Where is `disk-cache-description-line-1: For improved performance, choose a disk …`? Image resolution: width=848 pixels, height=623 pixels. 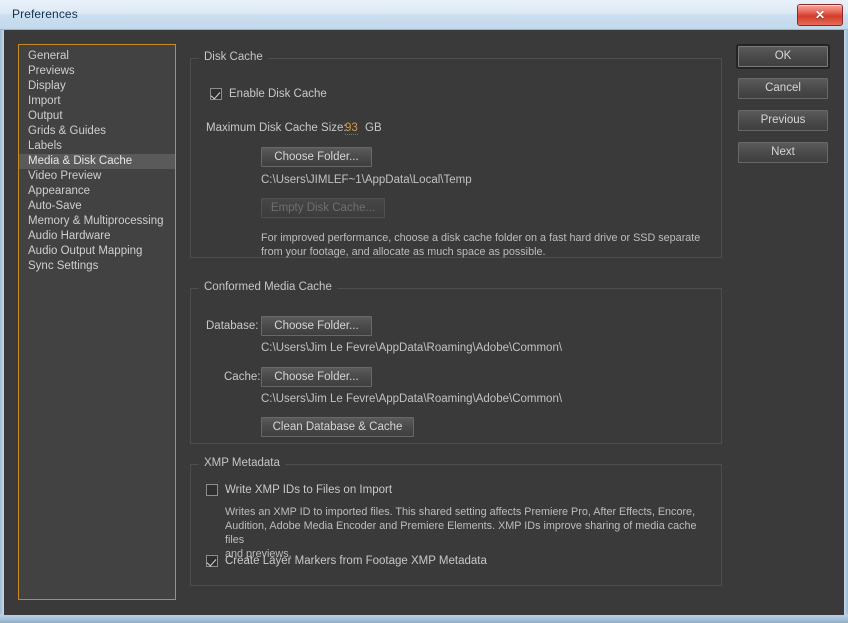 disk-cache-description-line-1: For improved performance, choose a disk … is located at coordinates (481, 238).